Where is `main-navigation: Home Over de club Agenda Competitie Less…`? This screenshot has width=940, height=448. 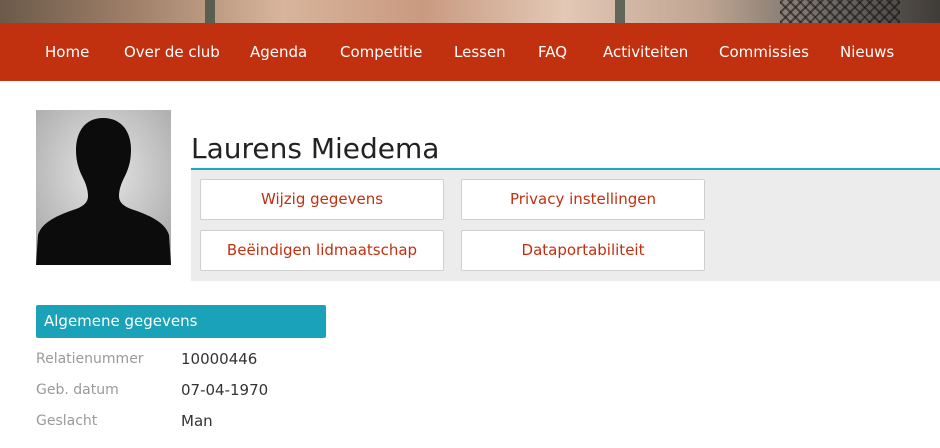 main-navigation: Home Over de club Agenda Competitie Less… is located at coordinates (470, 52).